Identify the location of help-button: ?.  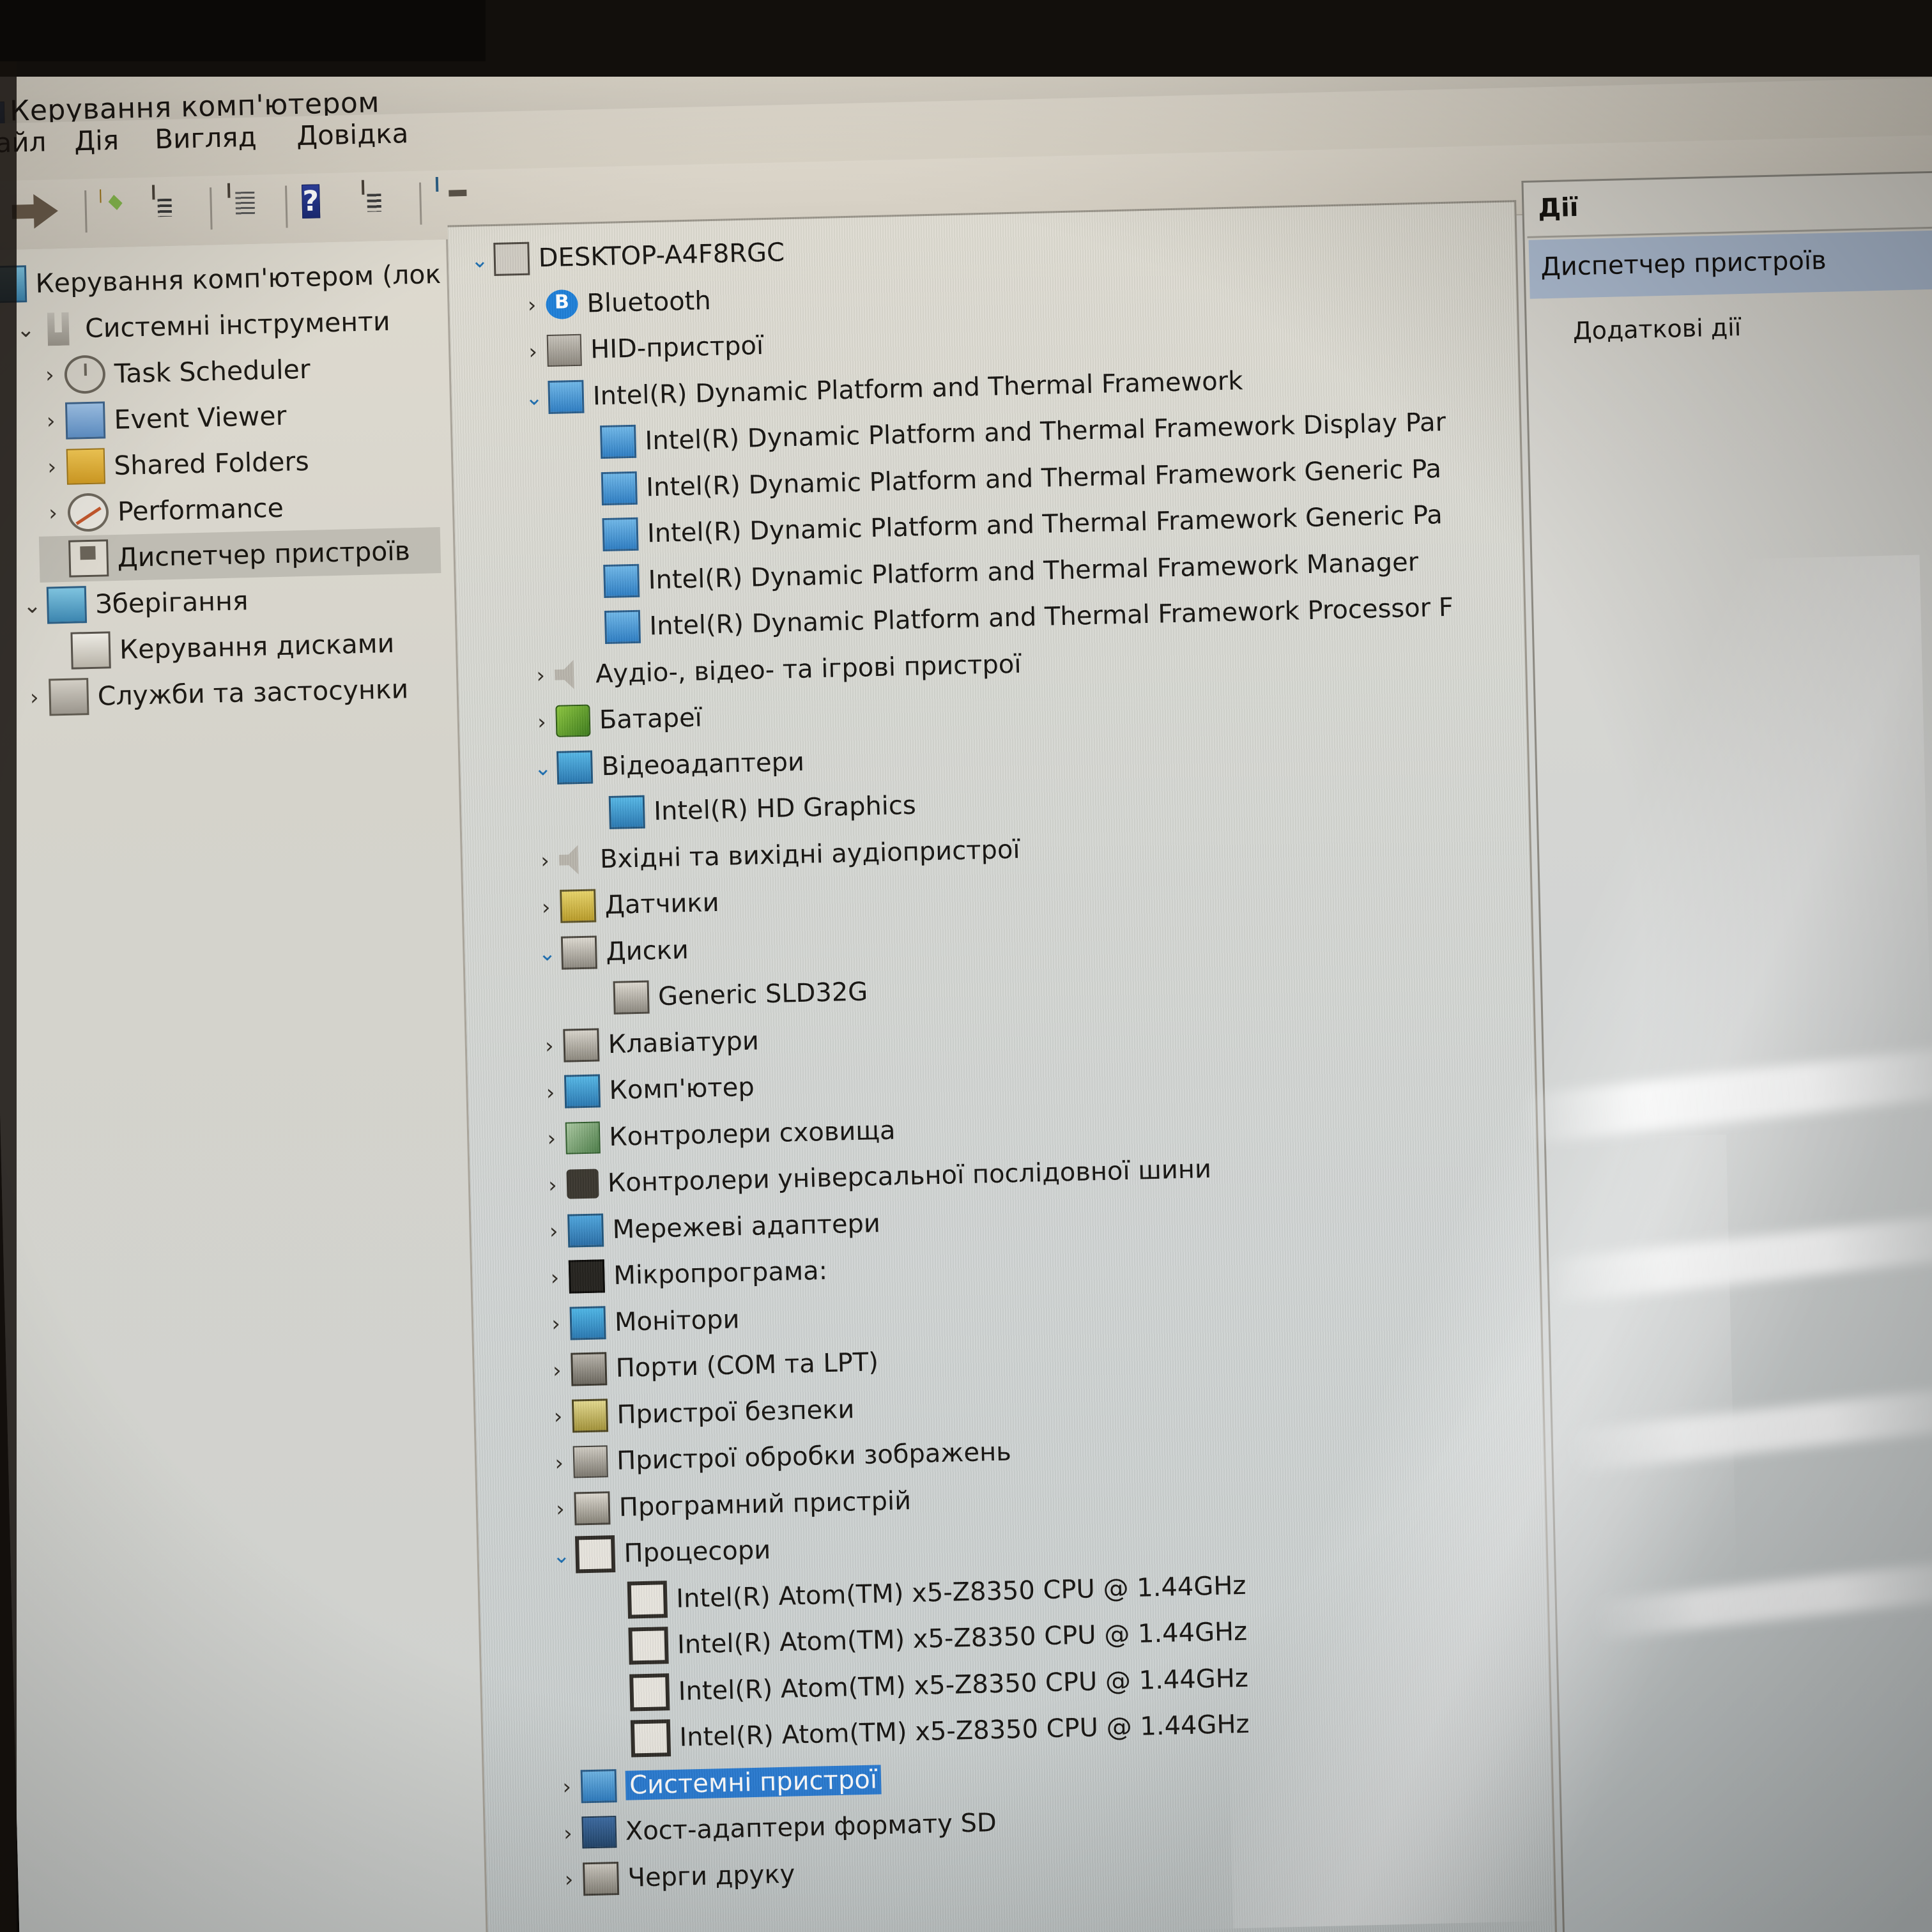
(326, 206).